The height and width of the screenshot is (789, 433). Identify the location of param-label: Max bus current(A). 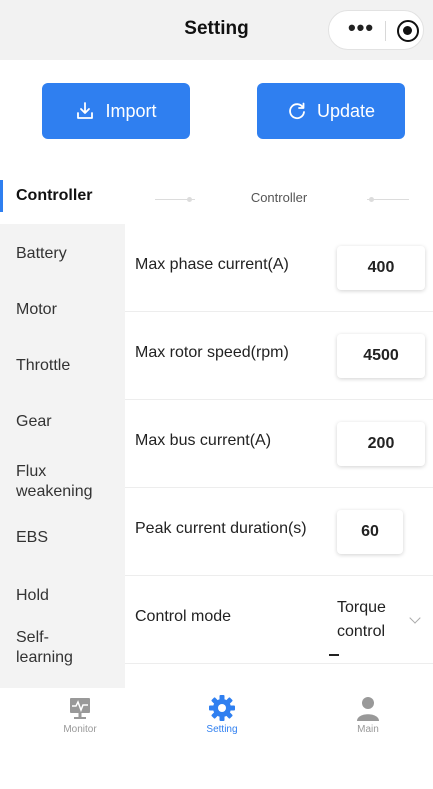
(203, 440).